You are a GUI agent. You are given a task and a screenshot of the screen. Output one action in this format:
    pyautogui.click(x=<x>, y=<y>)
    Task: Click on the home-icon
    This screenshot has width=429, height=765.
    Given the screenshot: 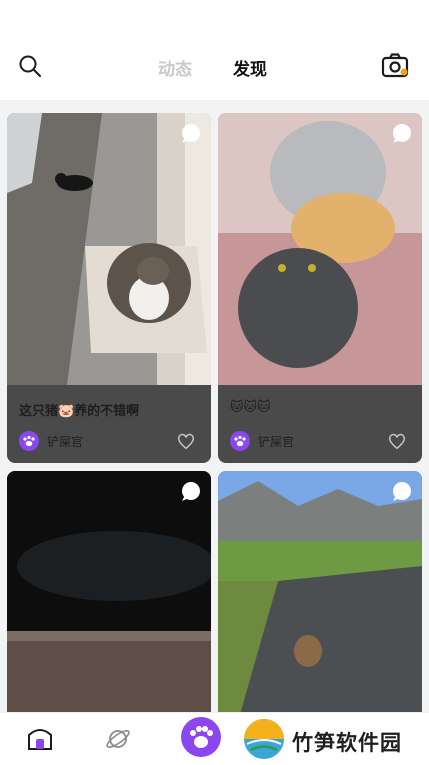 What is the action you would take?
    pyautogui.click(x=40, y=739)
    